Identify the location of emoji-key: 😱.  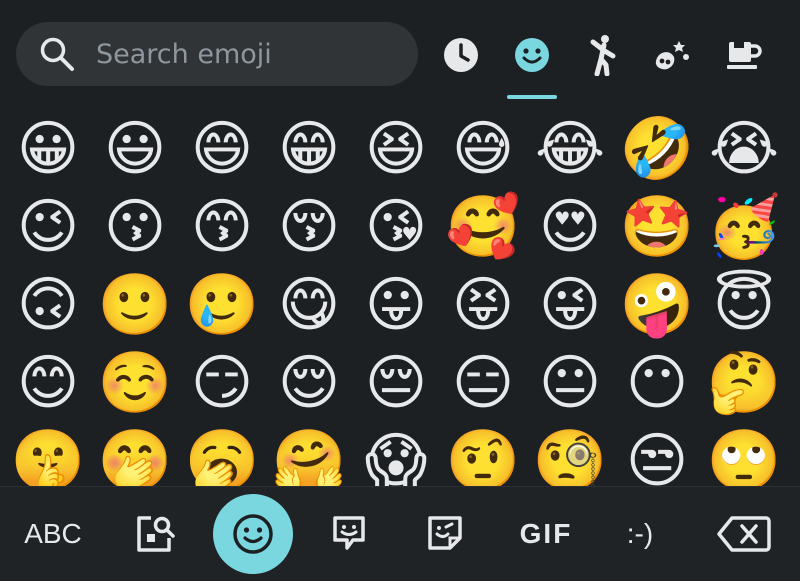
(396, 454).